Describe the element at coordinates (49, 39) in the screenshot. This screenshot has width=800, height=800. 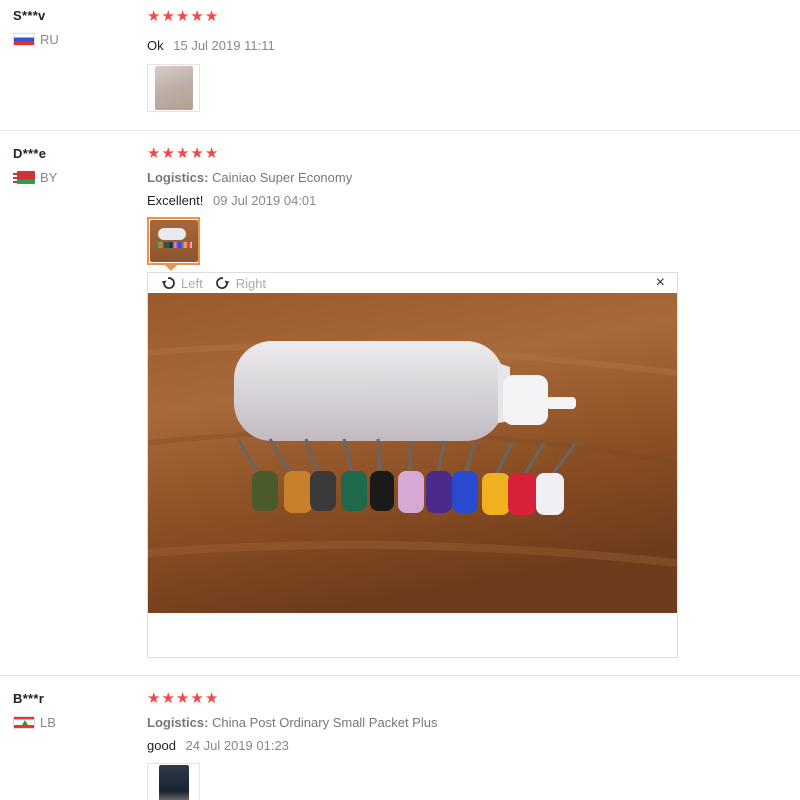
I see `country-code: RU` at that location.